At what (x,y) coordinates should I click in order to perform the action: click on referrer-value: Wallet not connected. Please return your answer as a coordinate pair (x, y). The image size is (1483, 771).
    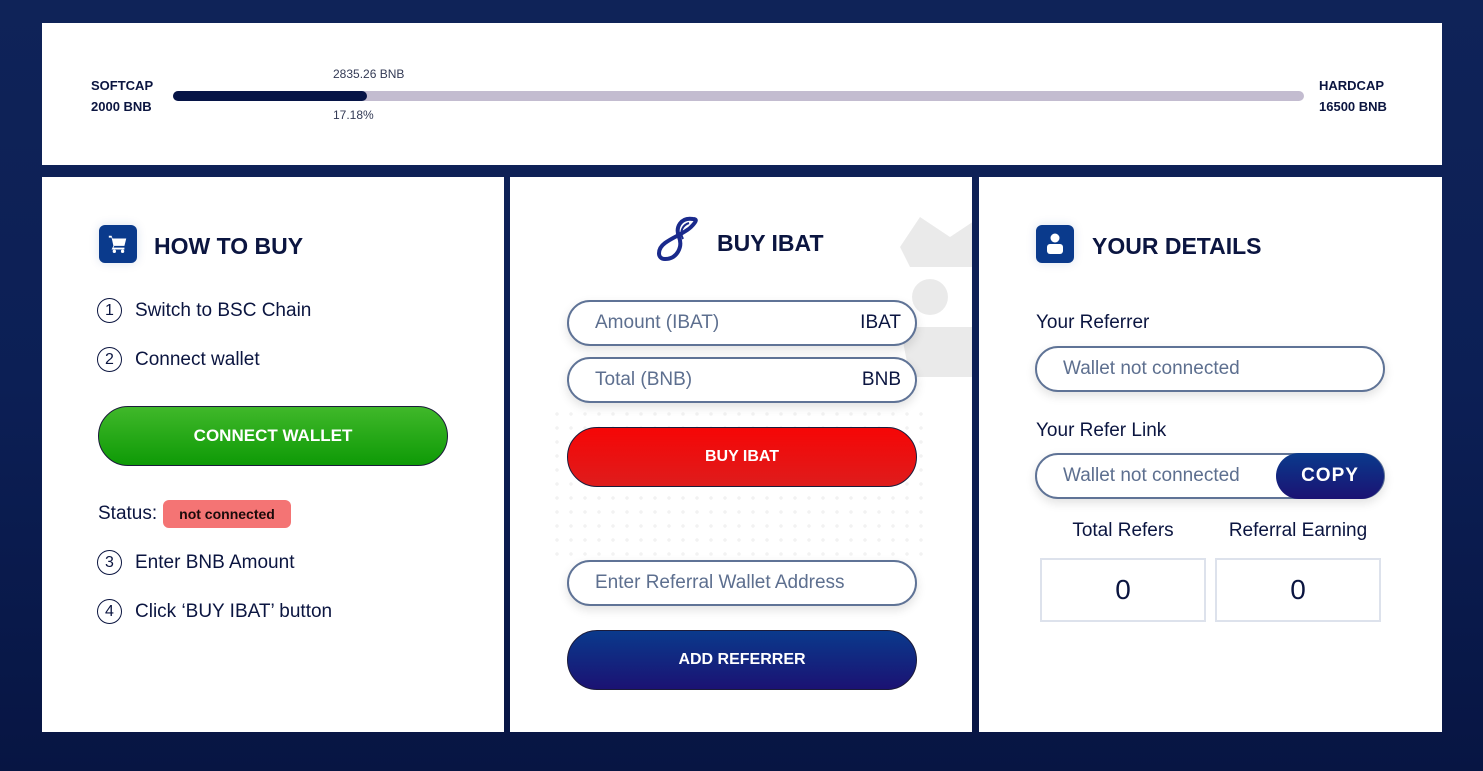
    Looking at the image, I should click on (1151, 368).